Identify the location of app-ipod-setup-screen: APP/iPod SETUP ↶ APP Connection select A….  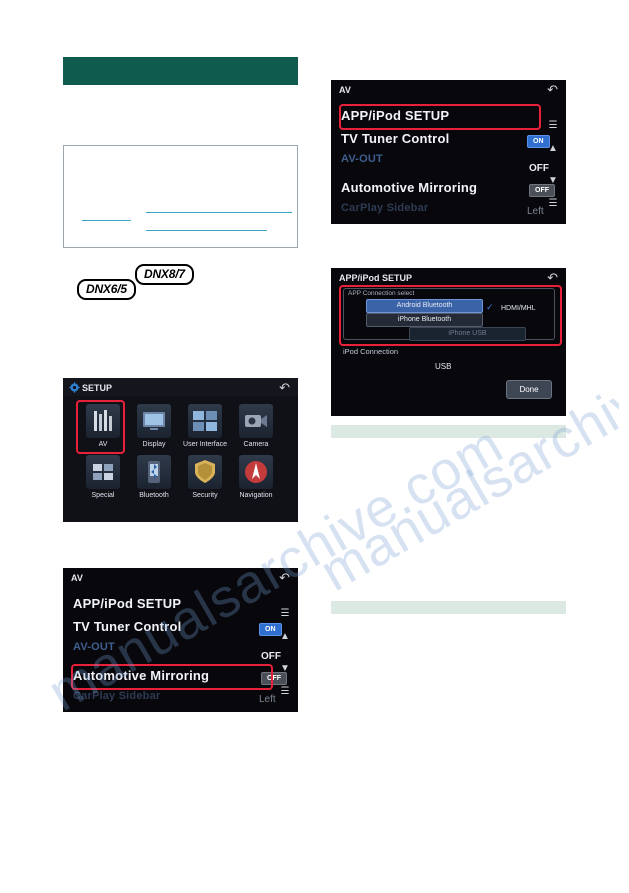
(448, 342).